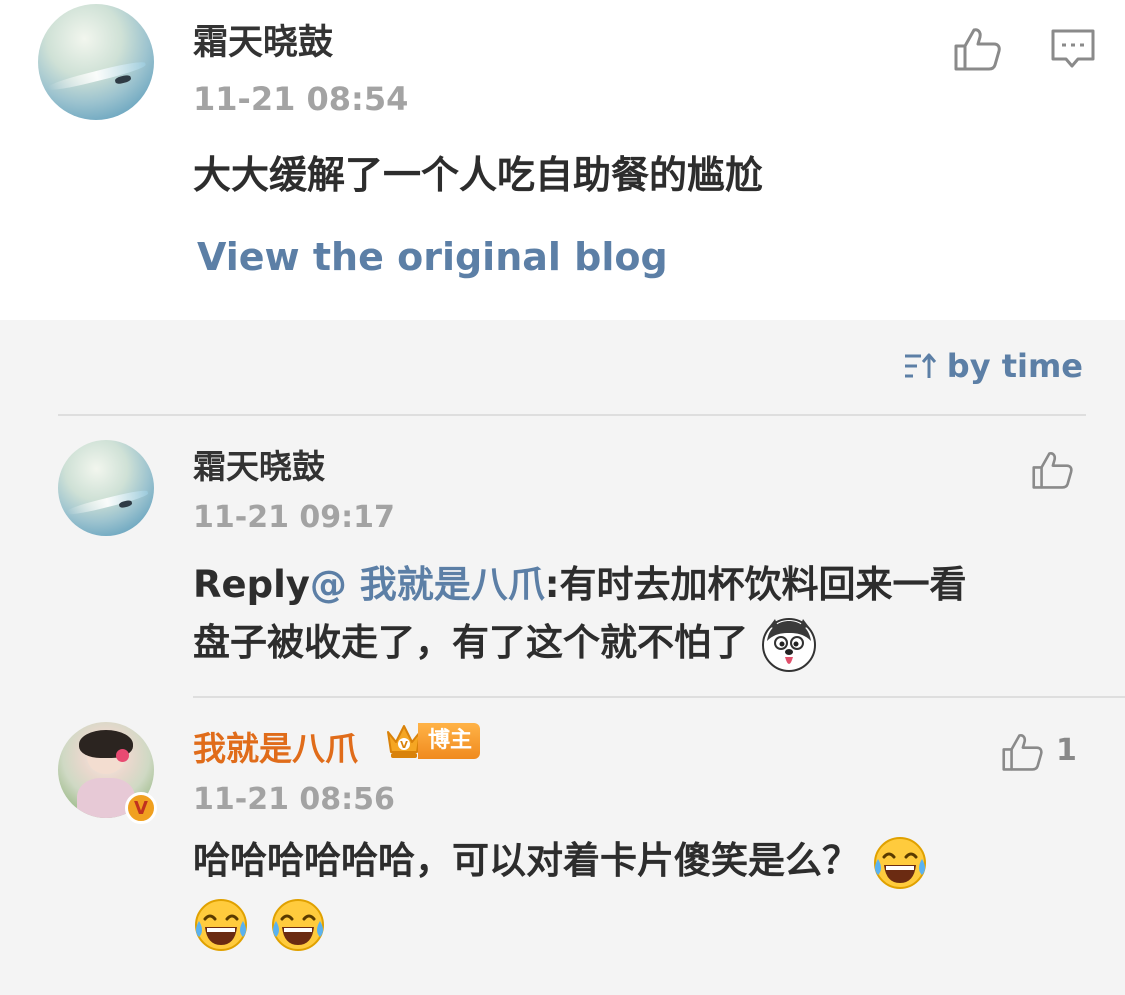 The image size is (1125, 995). I want to click on sort-by-time-button: by time, so click(993, 366).